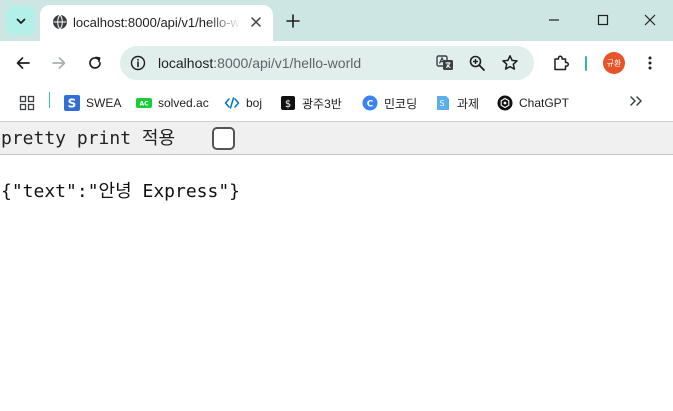 This screenshot has height=411, width=673. I want to click on bookmark-swea: S SWEA, so click(92, 103).